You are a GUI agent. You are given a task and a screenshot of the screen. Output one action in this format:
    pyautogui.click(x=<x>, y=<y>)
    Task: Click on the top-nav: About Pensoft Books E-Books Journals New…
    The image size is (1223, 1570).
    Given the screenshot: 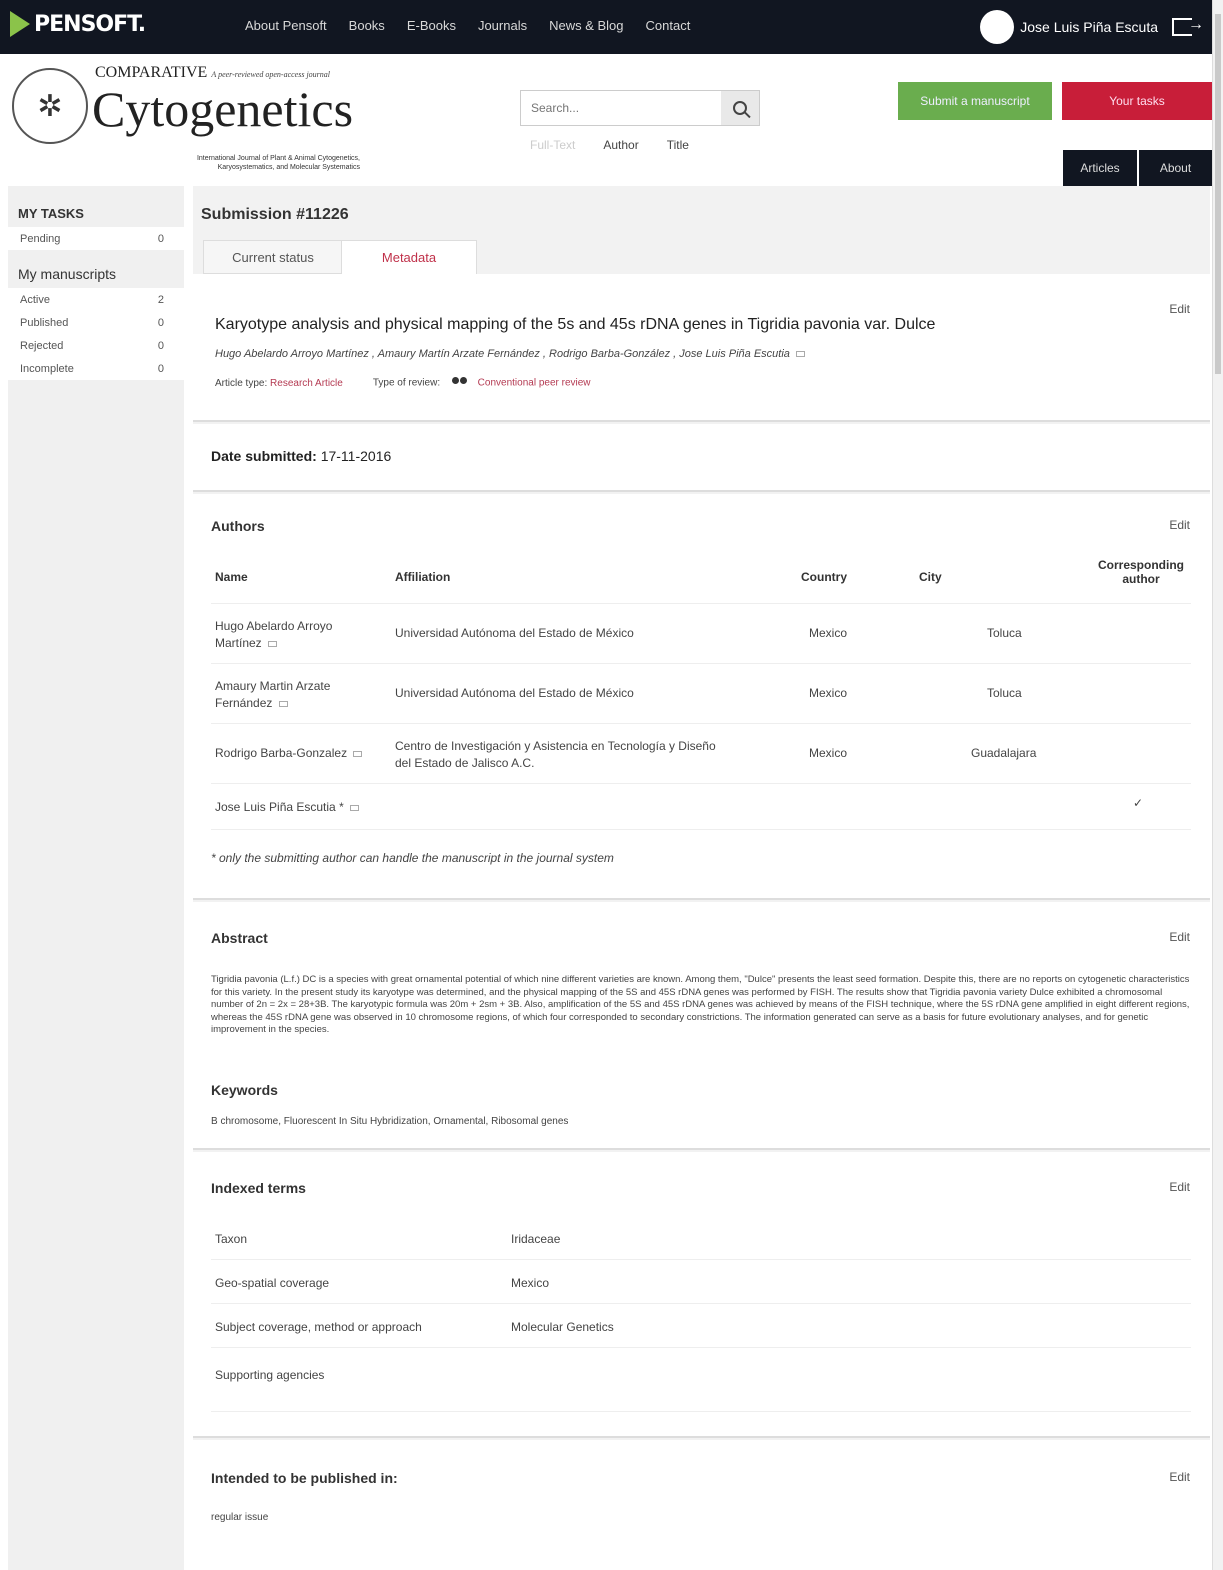 What is the action you would take?
    pyautogui.click(x=467, y=25)
    